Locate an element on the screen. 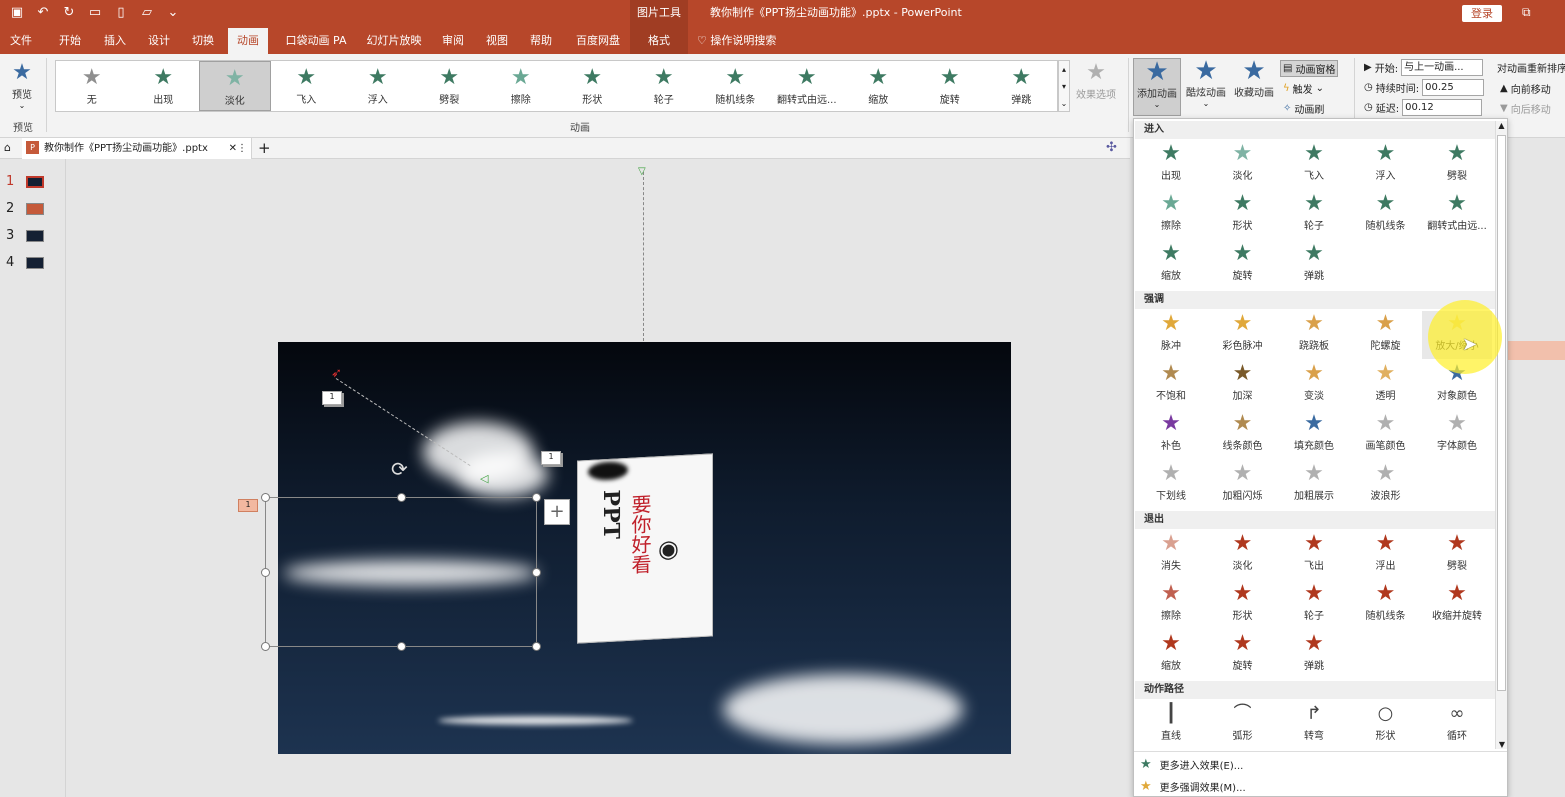  duration-input: 00.25 is located at coordinates (1453, 87).